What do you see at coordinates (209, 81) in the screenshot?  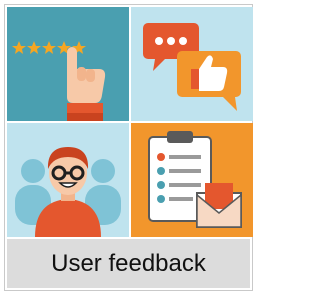 I see `thumbs-up-bubble-icon` at bounding box center [209, 81].